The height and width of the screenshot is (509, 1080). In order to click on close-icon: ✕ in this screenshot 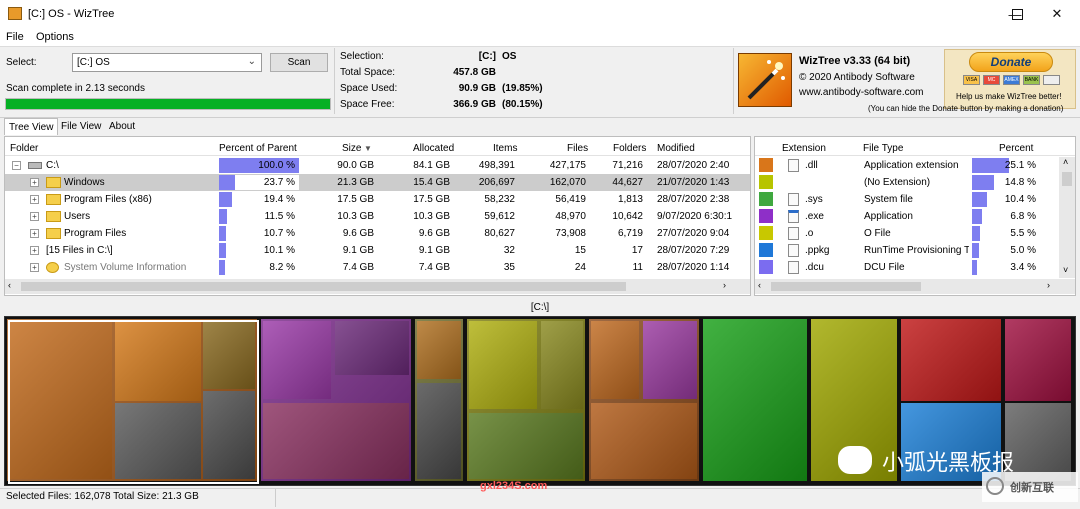, I will do `click(1057, 14)`.